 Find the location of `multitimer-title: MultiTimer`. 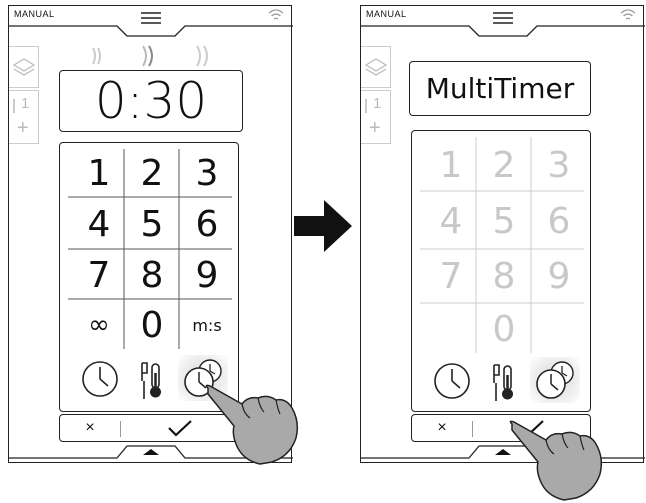

multitimer-title: MultiTimer is located at coordinates (500, 88).